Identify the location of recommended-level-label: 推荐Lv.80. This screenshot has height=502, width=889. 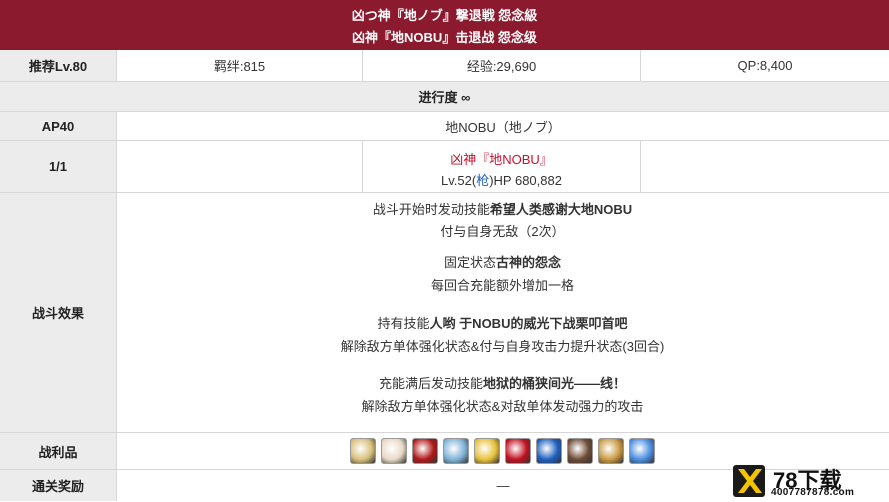
(58, 65).